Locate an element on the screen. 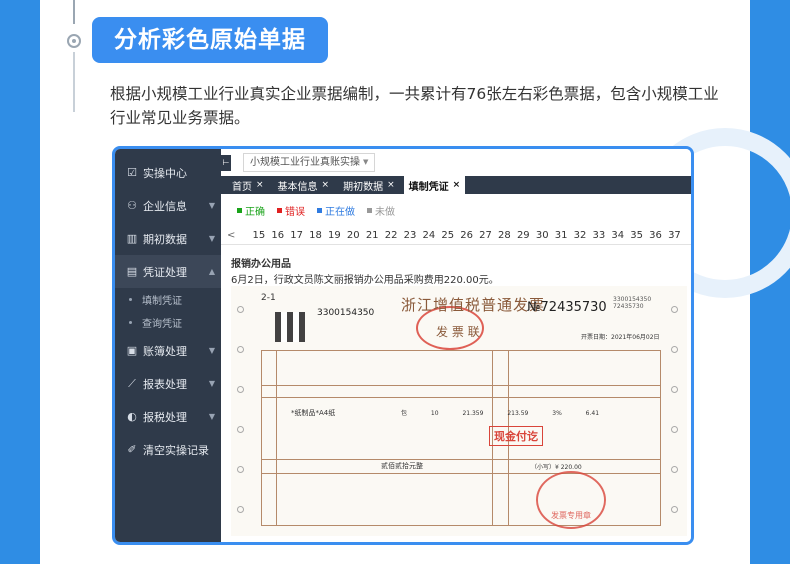  users-icon: ⚇ is located at coordinates (132, 205).